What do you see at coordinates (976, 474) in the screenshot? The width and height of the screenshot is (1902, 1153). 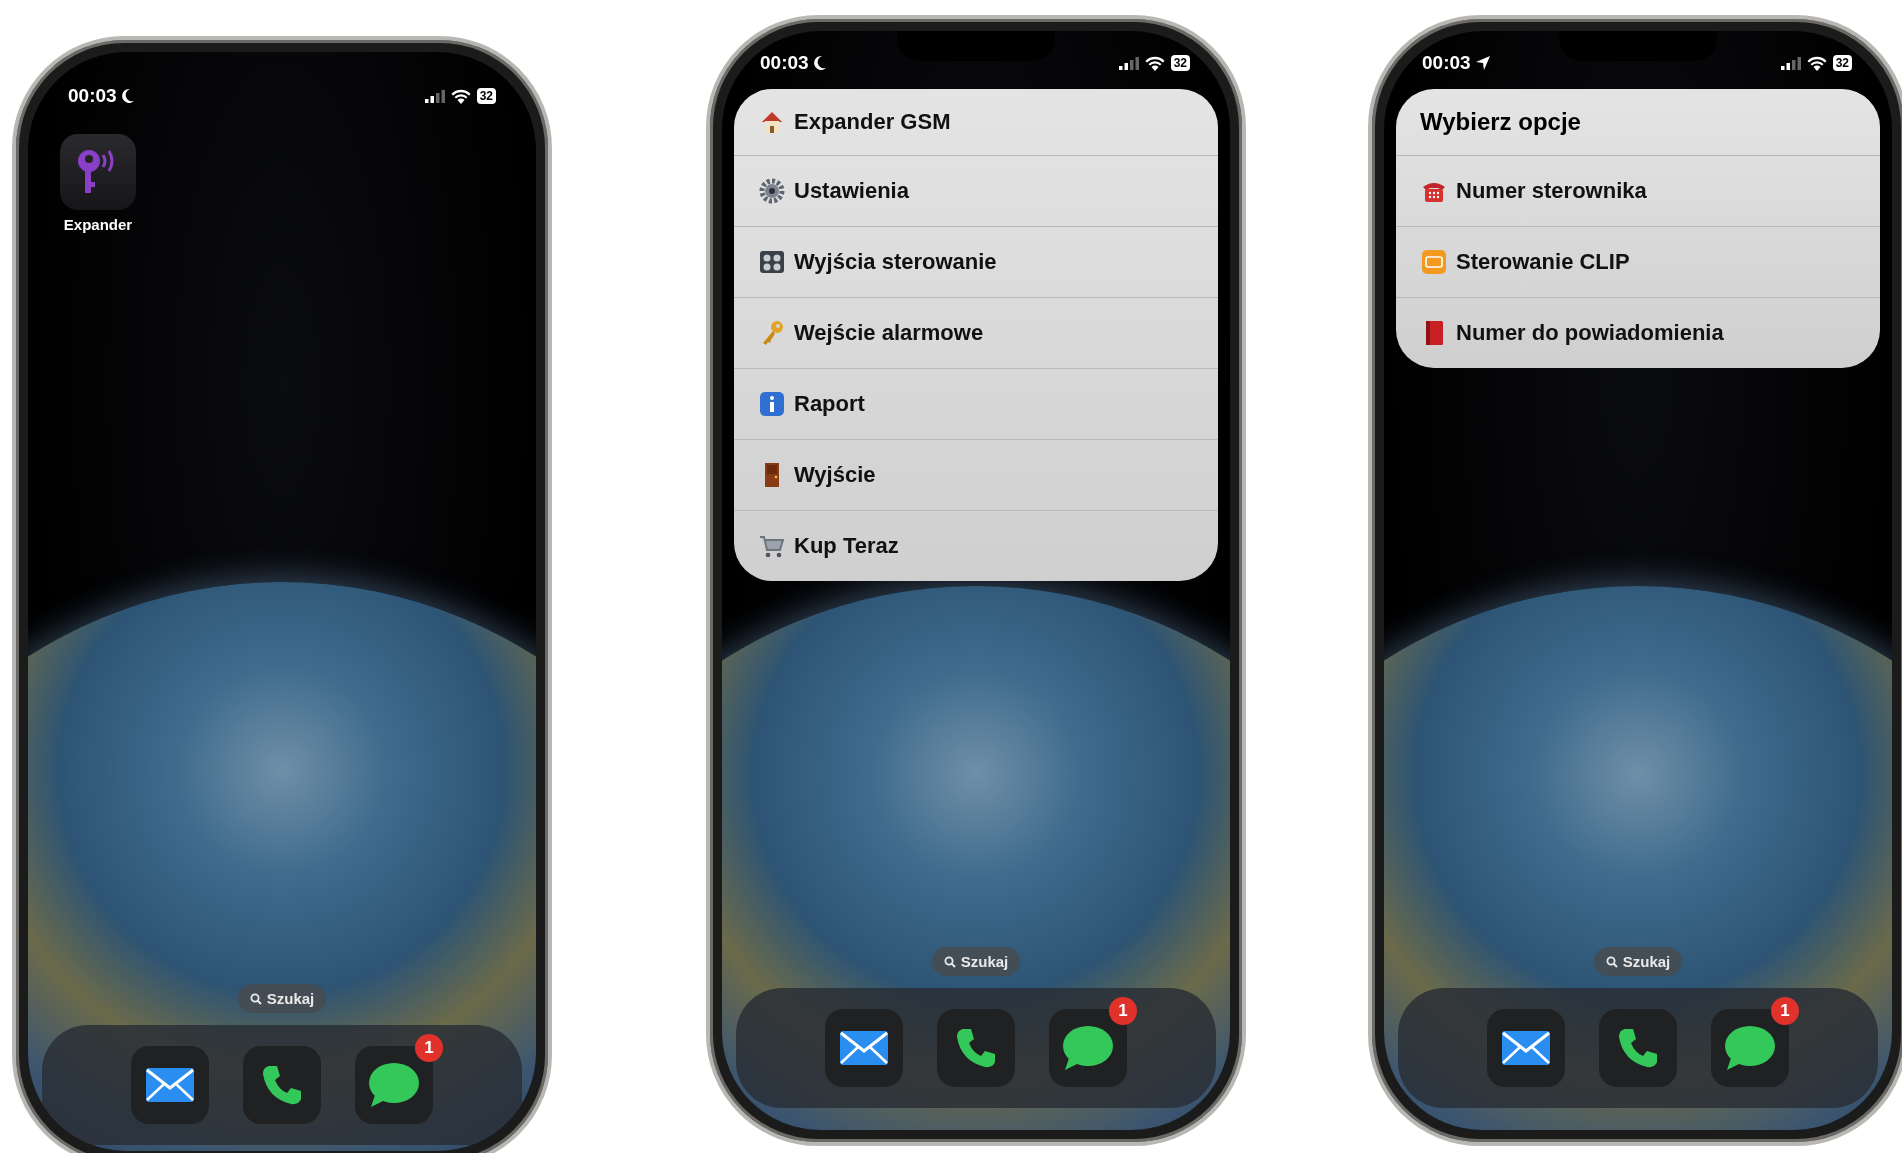 I see `menu-item: Wyjście` at bounding box center [976, 474].